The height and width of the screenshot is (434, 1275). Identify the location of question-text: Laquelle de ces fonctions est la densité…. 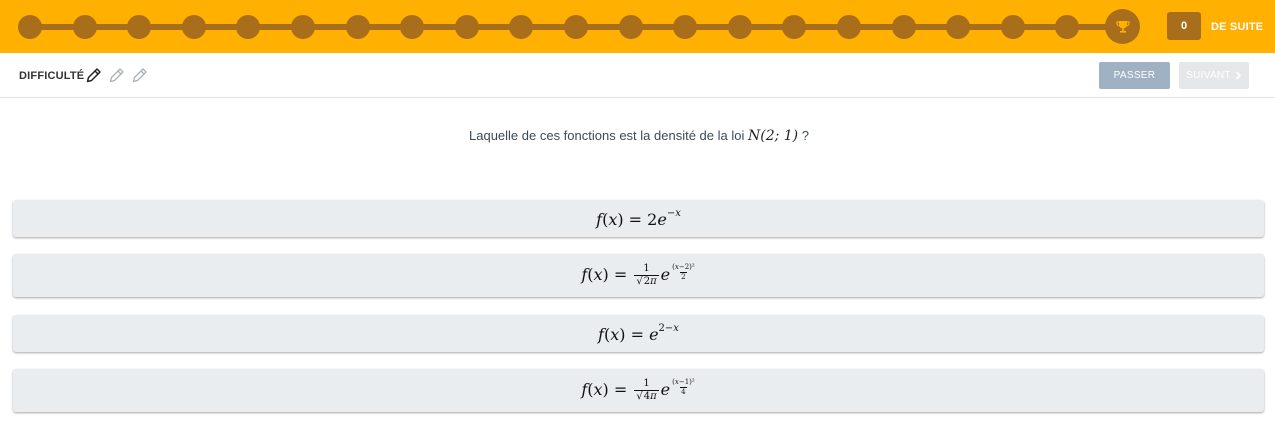
(637, 136).